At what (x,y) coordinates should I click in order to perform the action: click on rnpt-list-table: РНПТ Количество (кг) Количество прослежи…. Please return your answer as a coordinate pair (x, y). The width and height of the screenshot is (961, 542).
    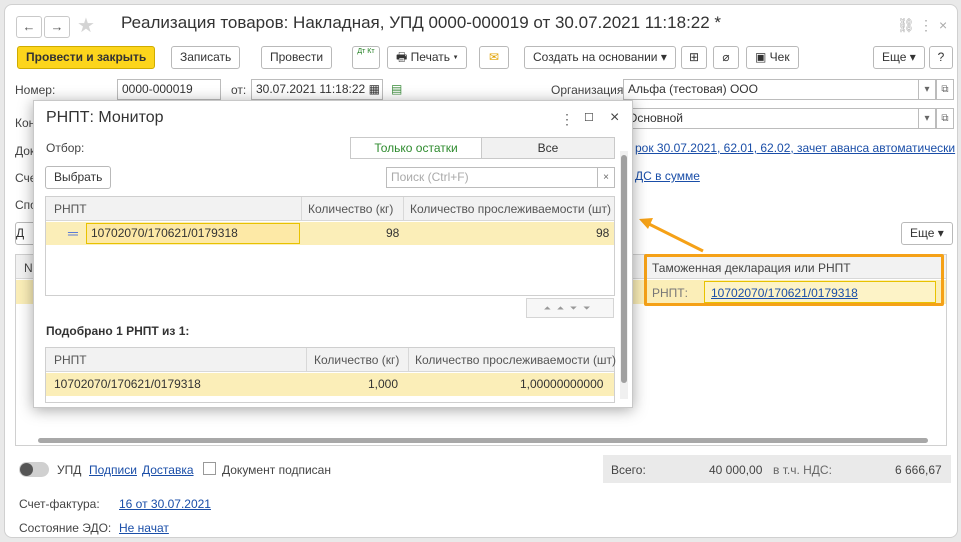
    Looking at the image, I should click on (330, 246).